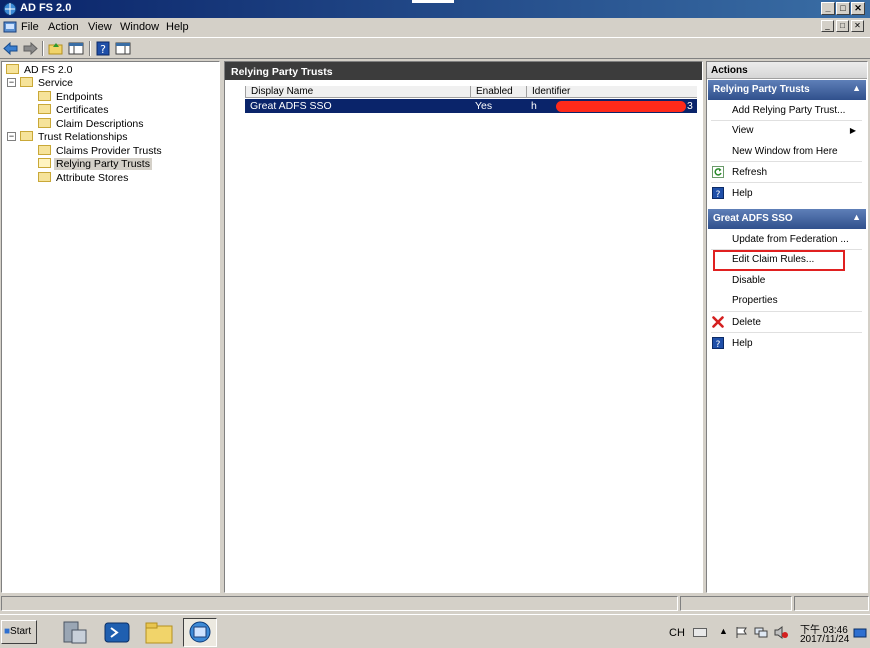 This screenshot has width=870, height=648. What do you see at coordinates (56, 48) in the screenshot?
I see `up-folder-icon` at bounding box center [56, 48].